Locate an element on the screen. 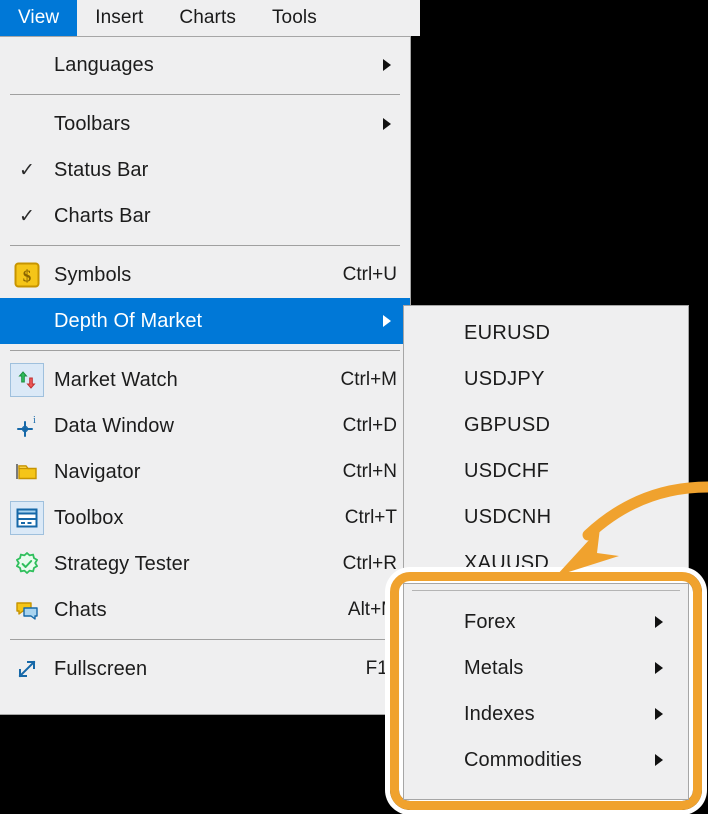  menu-item-navigator: Navigator Ctrl+N is located at coordinates (205, 472).